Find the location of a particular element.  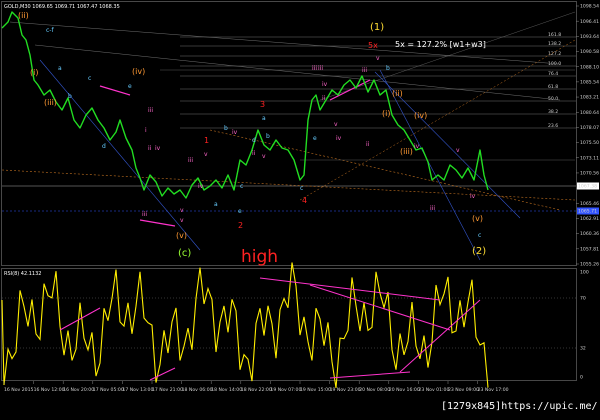

rsi-axis-label: 100 is located at coordinates (584, 273).